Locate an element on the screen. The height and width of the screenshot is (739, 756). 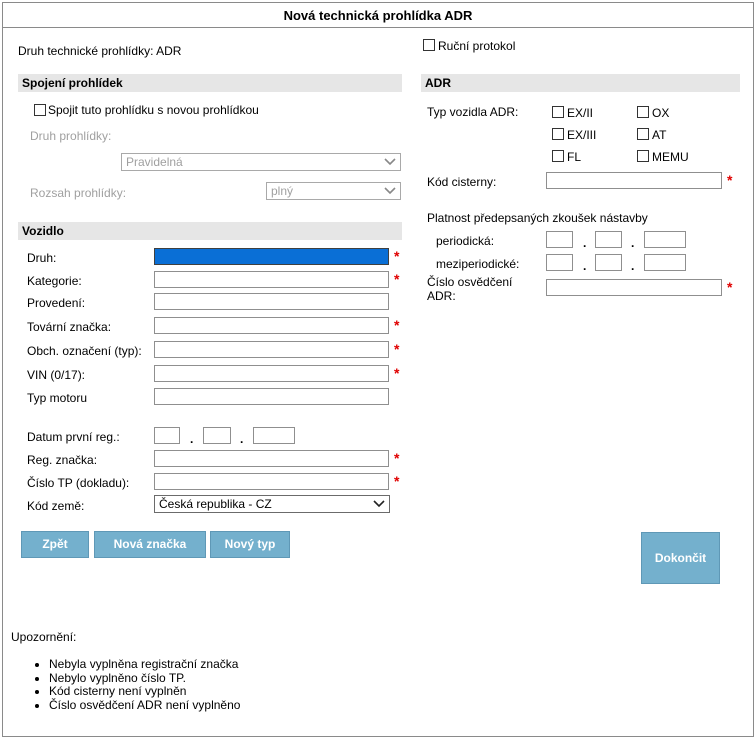
dialog-title: Nová technická prohlídka ADR is located at coordinates (378, 15).